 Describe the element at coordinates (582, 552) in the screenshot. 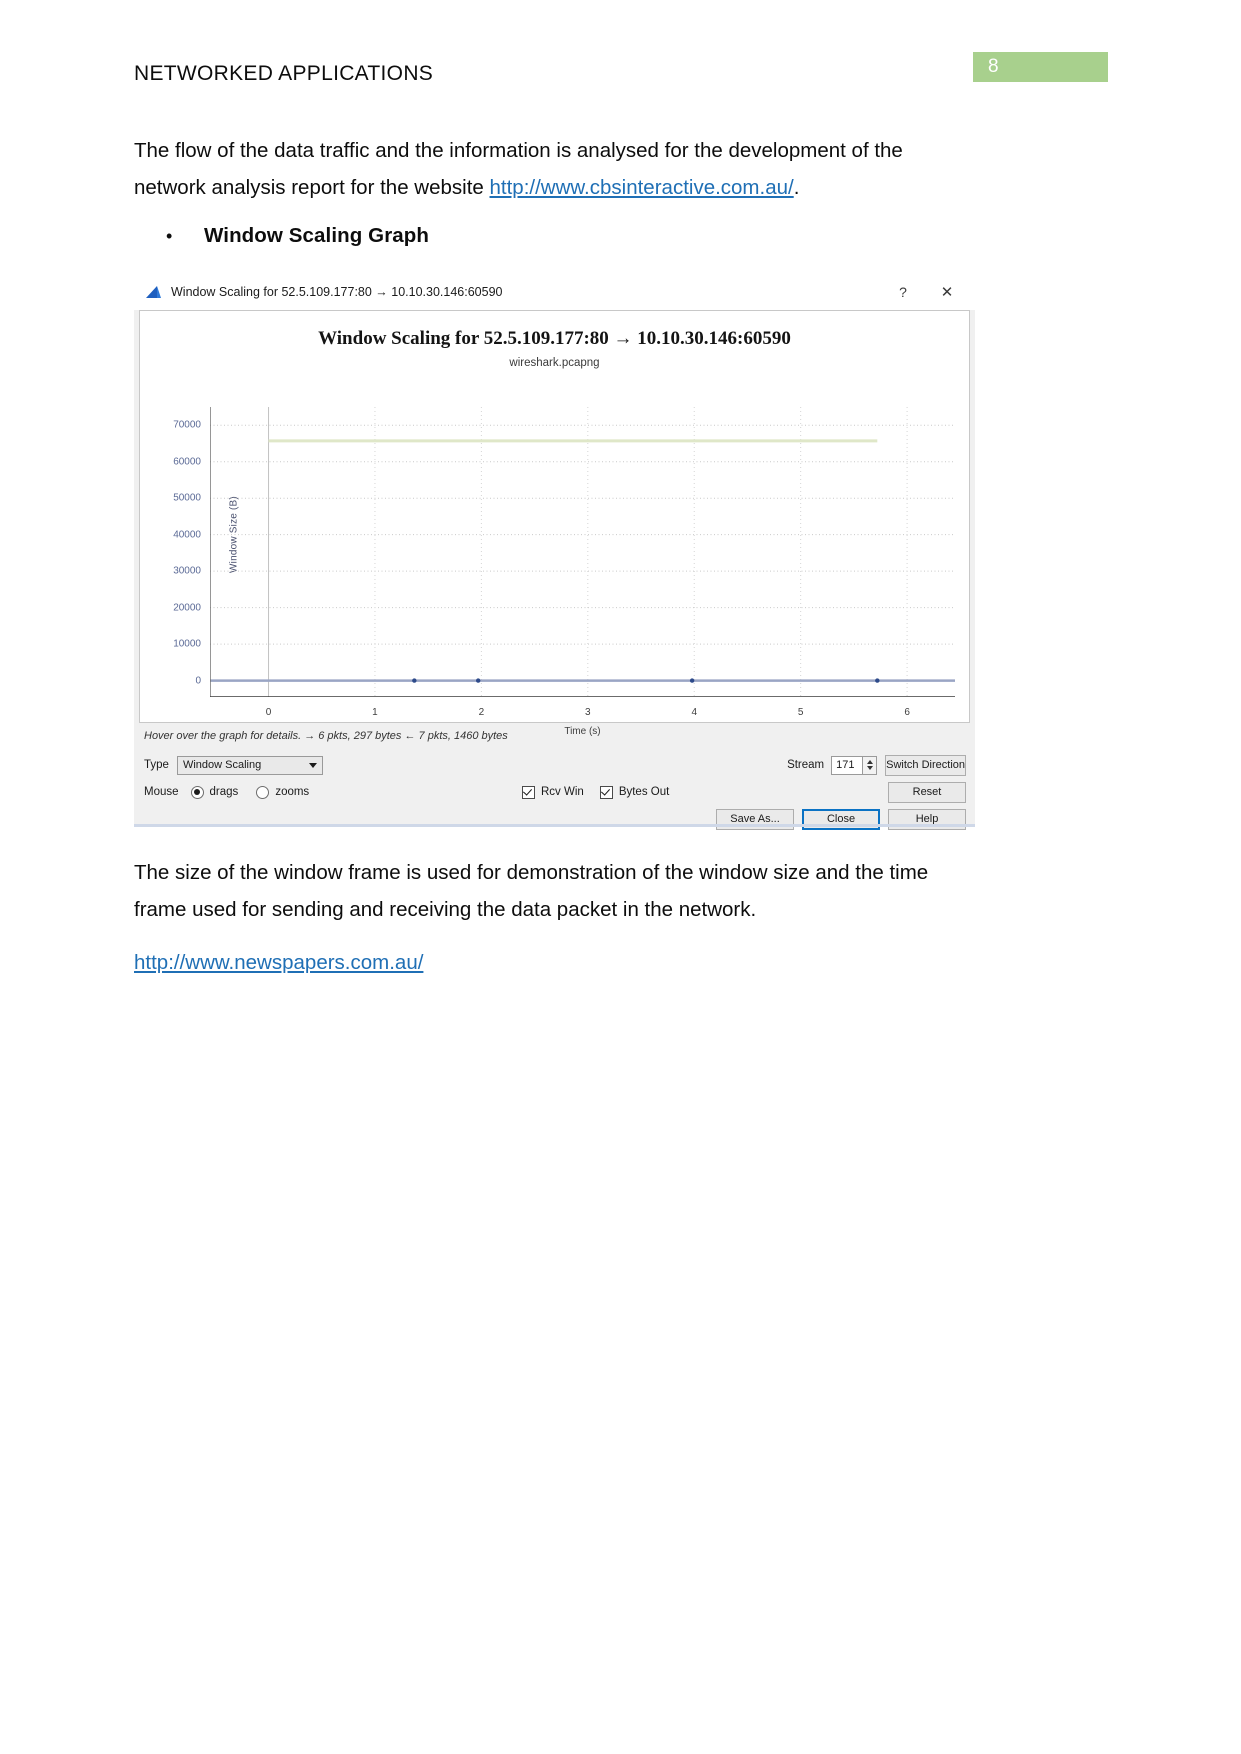

I see `plot-canvas` at that location.